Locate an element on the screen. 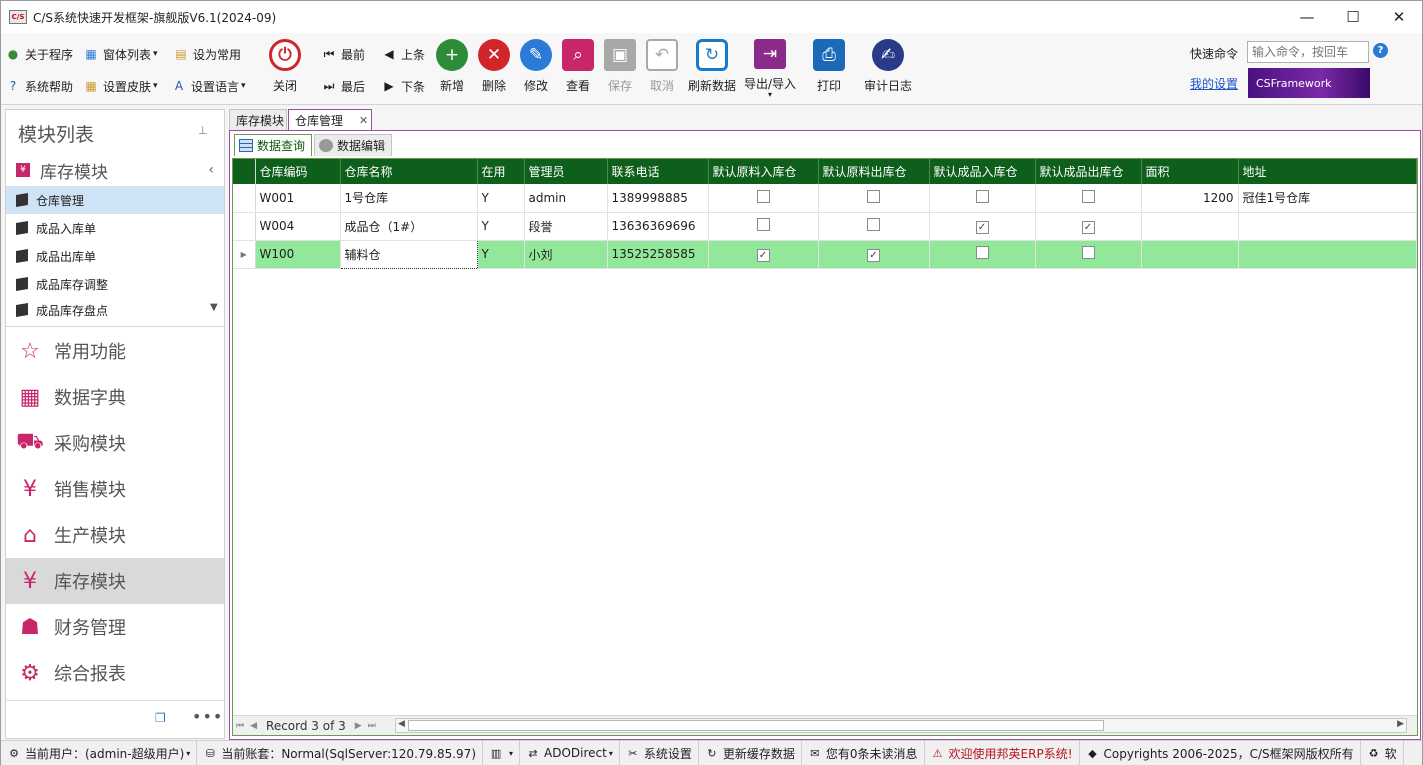  column-header: 在用 is located at coordinates (501, 171).